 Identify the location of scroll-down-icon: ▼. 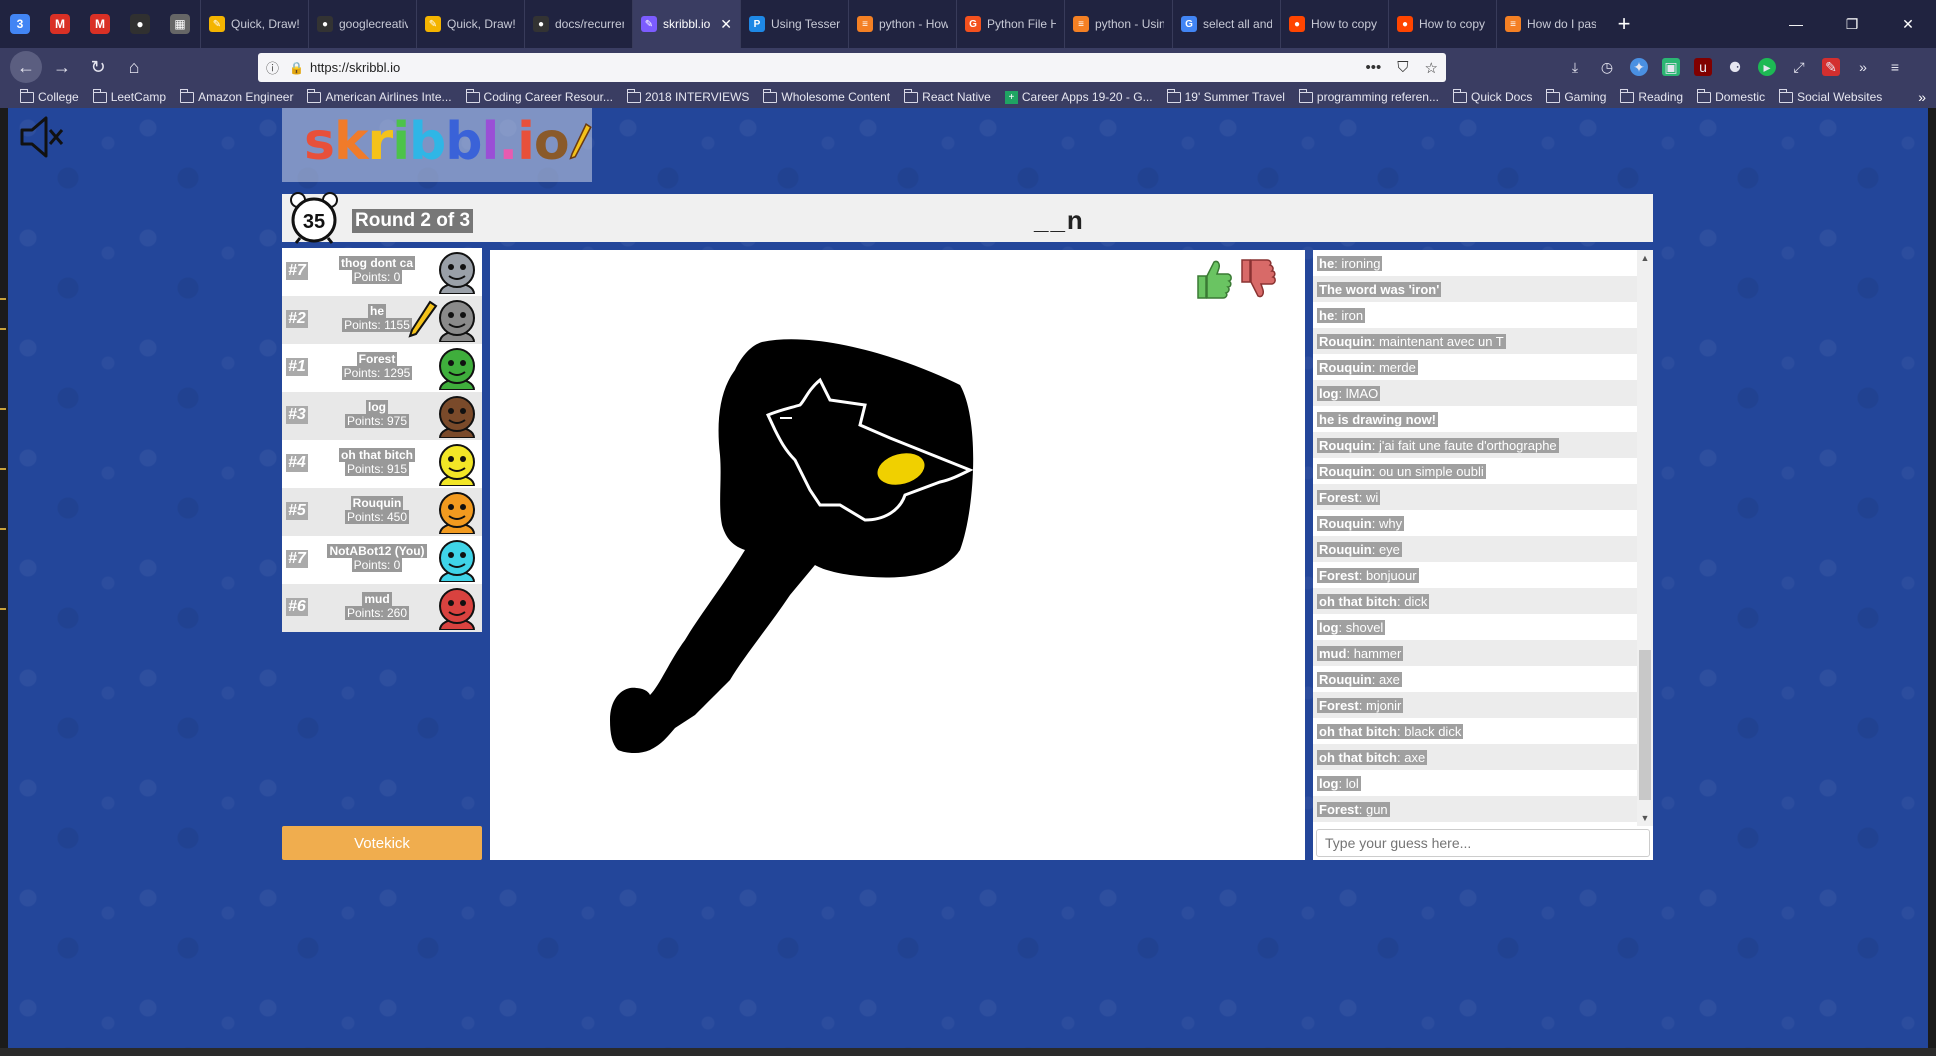
(1645, 818).